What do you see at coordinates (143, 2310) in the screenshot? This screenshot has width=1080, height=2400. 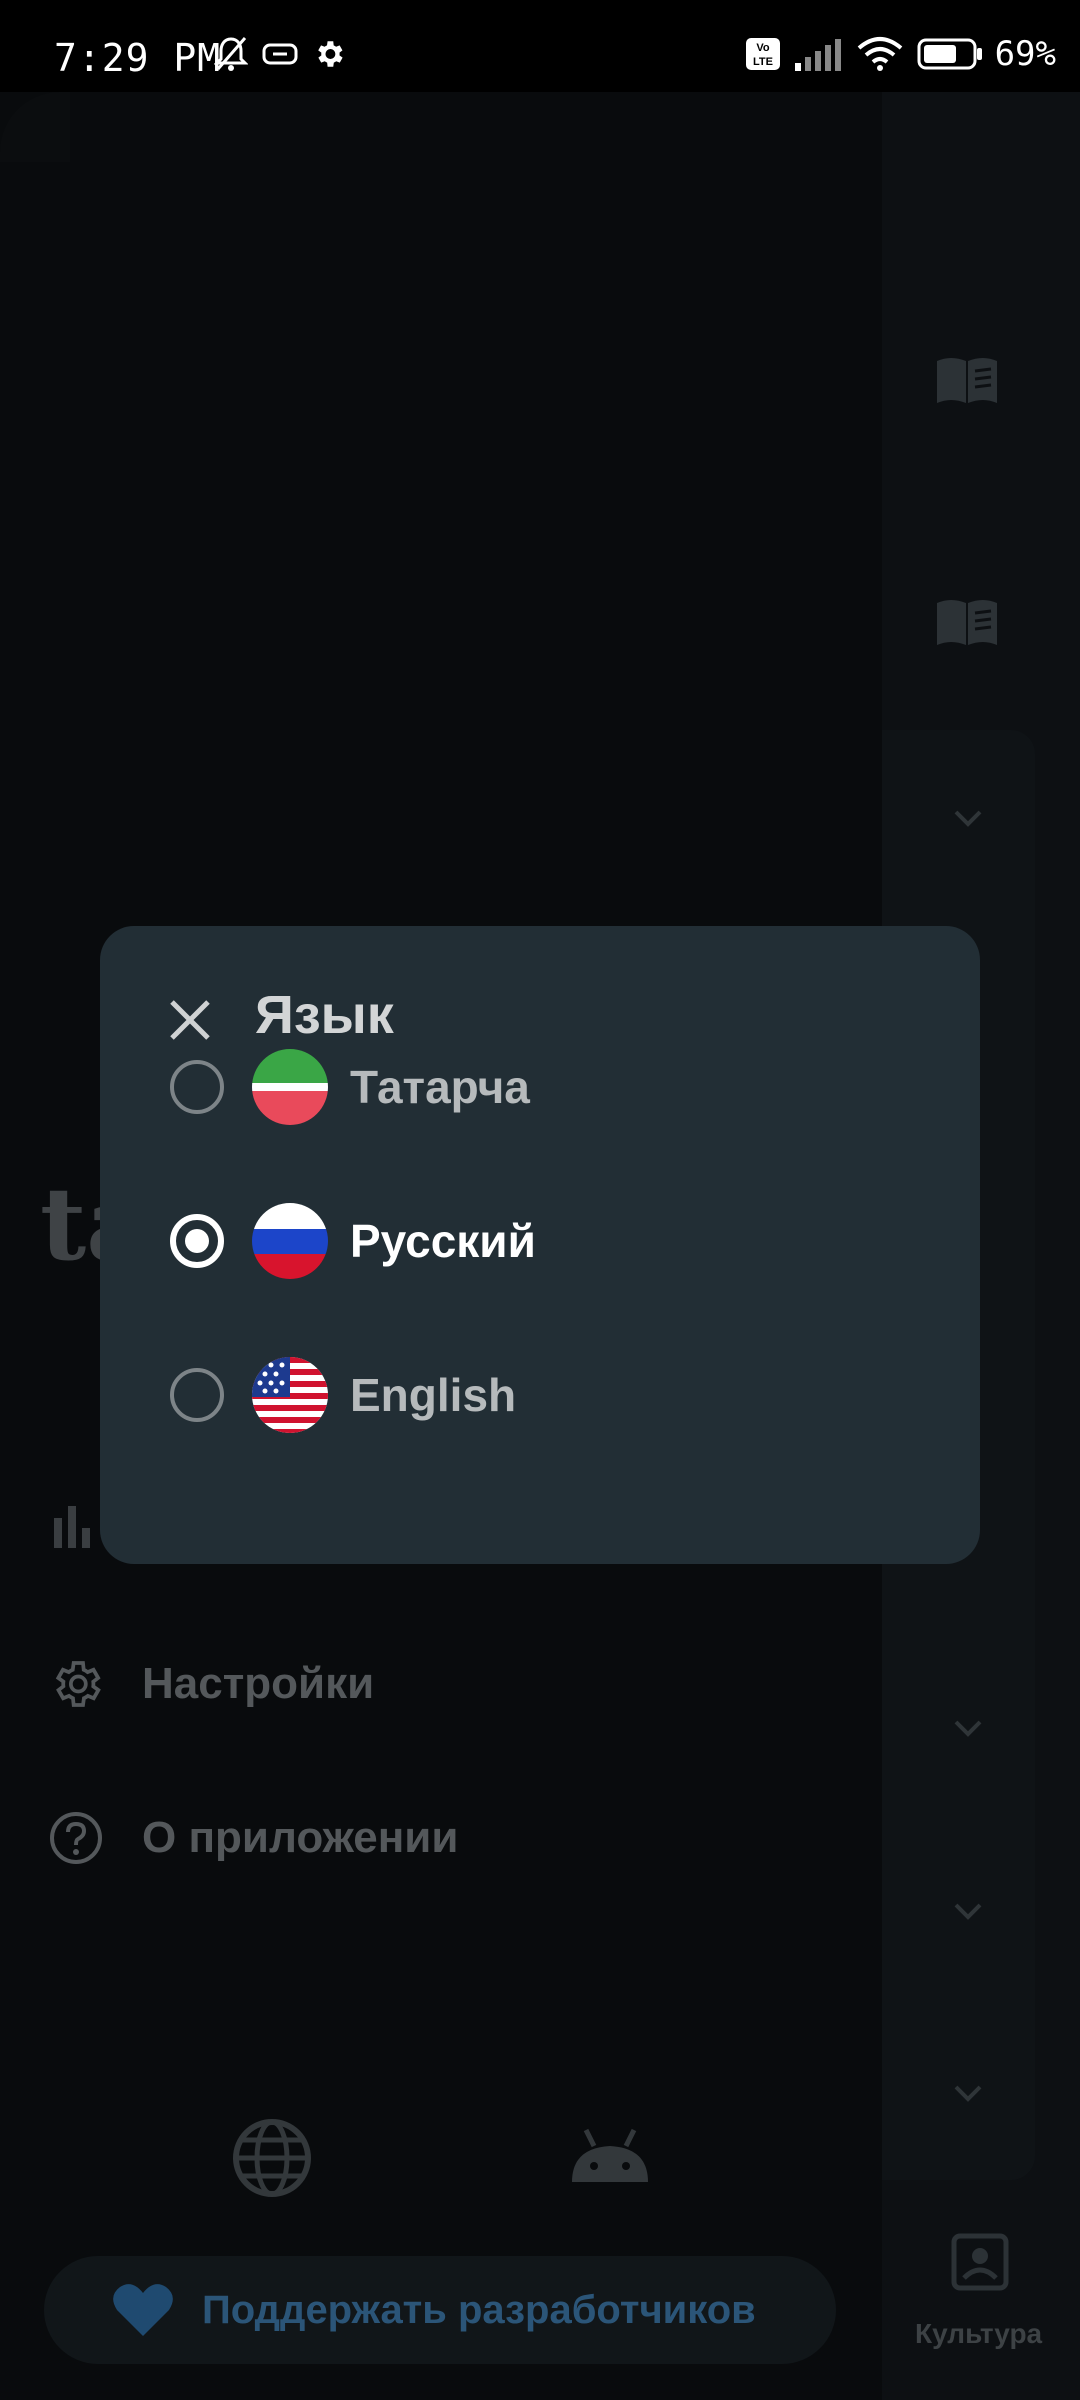 I see `heart-icon` at bounding box center [143, 2310].